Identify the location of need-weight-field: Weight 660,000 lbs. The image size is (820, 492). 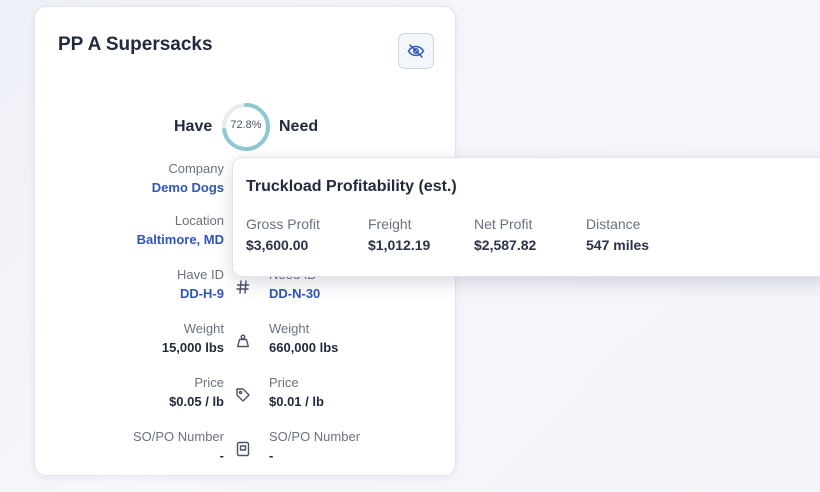
(359, 339).